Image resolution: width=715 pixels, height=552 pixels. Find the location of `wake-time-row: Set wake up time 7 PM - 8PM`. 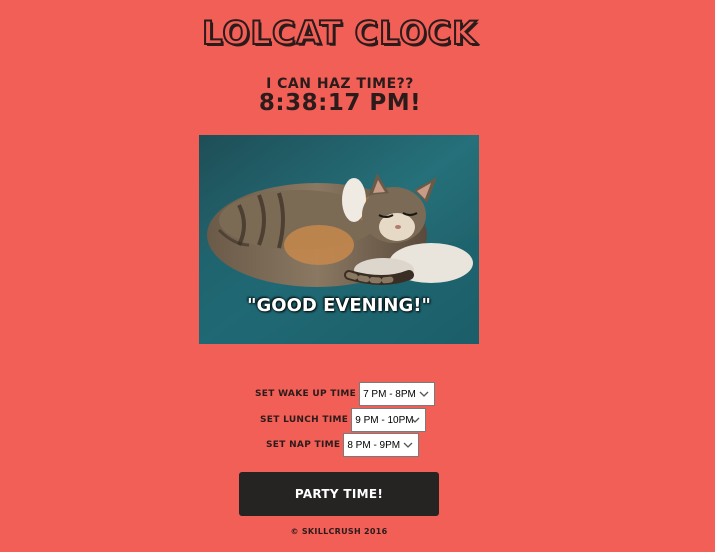

wake-time-row: Set wake up time 7 PM - 8PM is located at coordinates (345, 394).